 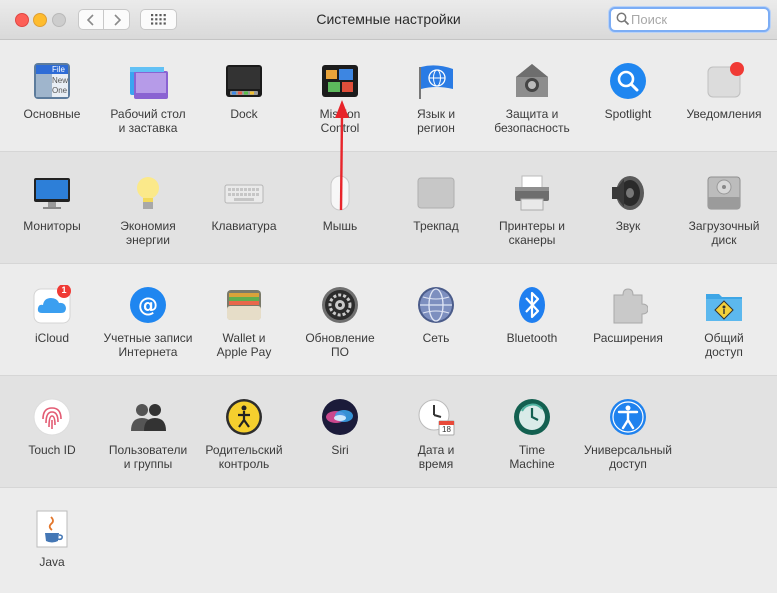 I want to click on pref-label: Клавиатура, so click(x=244, y=226).